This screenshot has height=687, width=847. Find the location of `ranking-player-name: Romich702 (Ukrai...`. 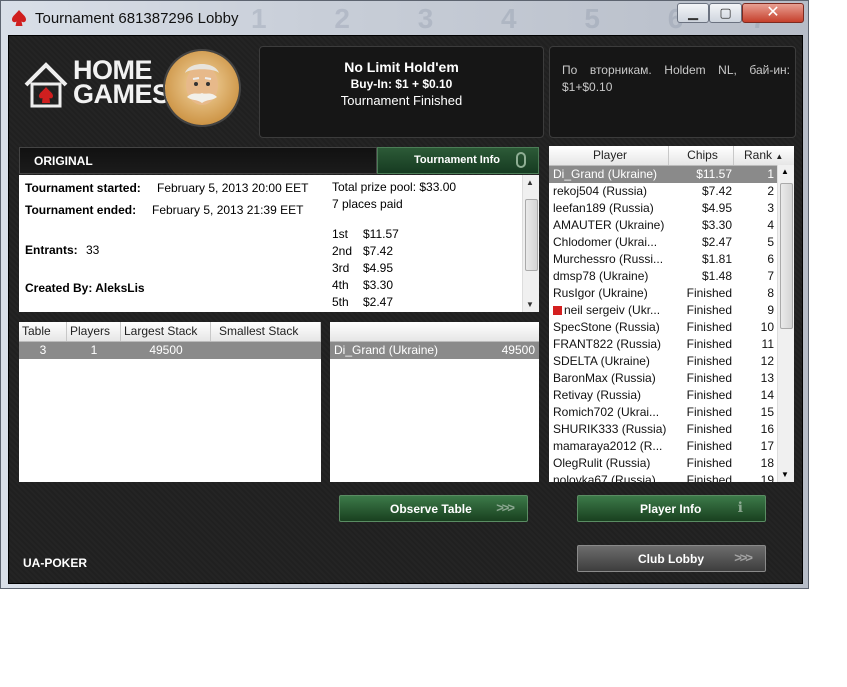

ranking-player-name: Romich702 (Ukrai... is located at coordinates (606, 412).